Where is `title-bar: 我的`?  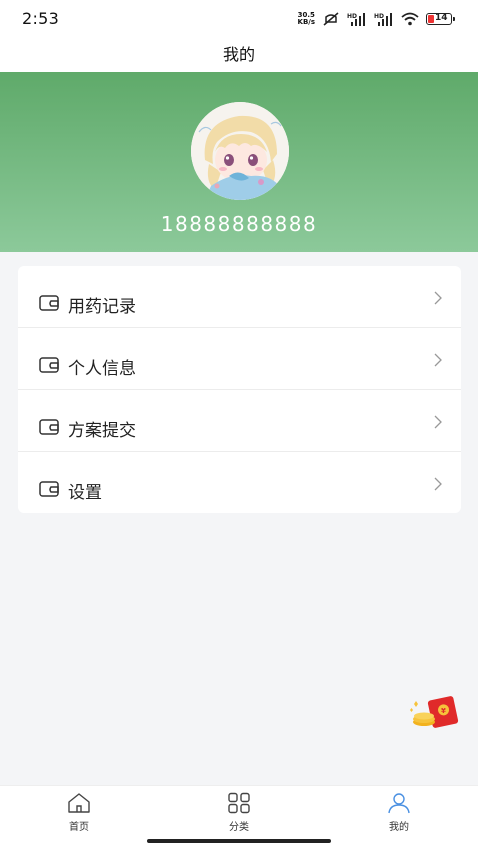 title-bar: 我的 is located at coordinates (239, 55).